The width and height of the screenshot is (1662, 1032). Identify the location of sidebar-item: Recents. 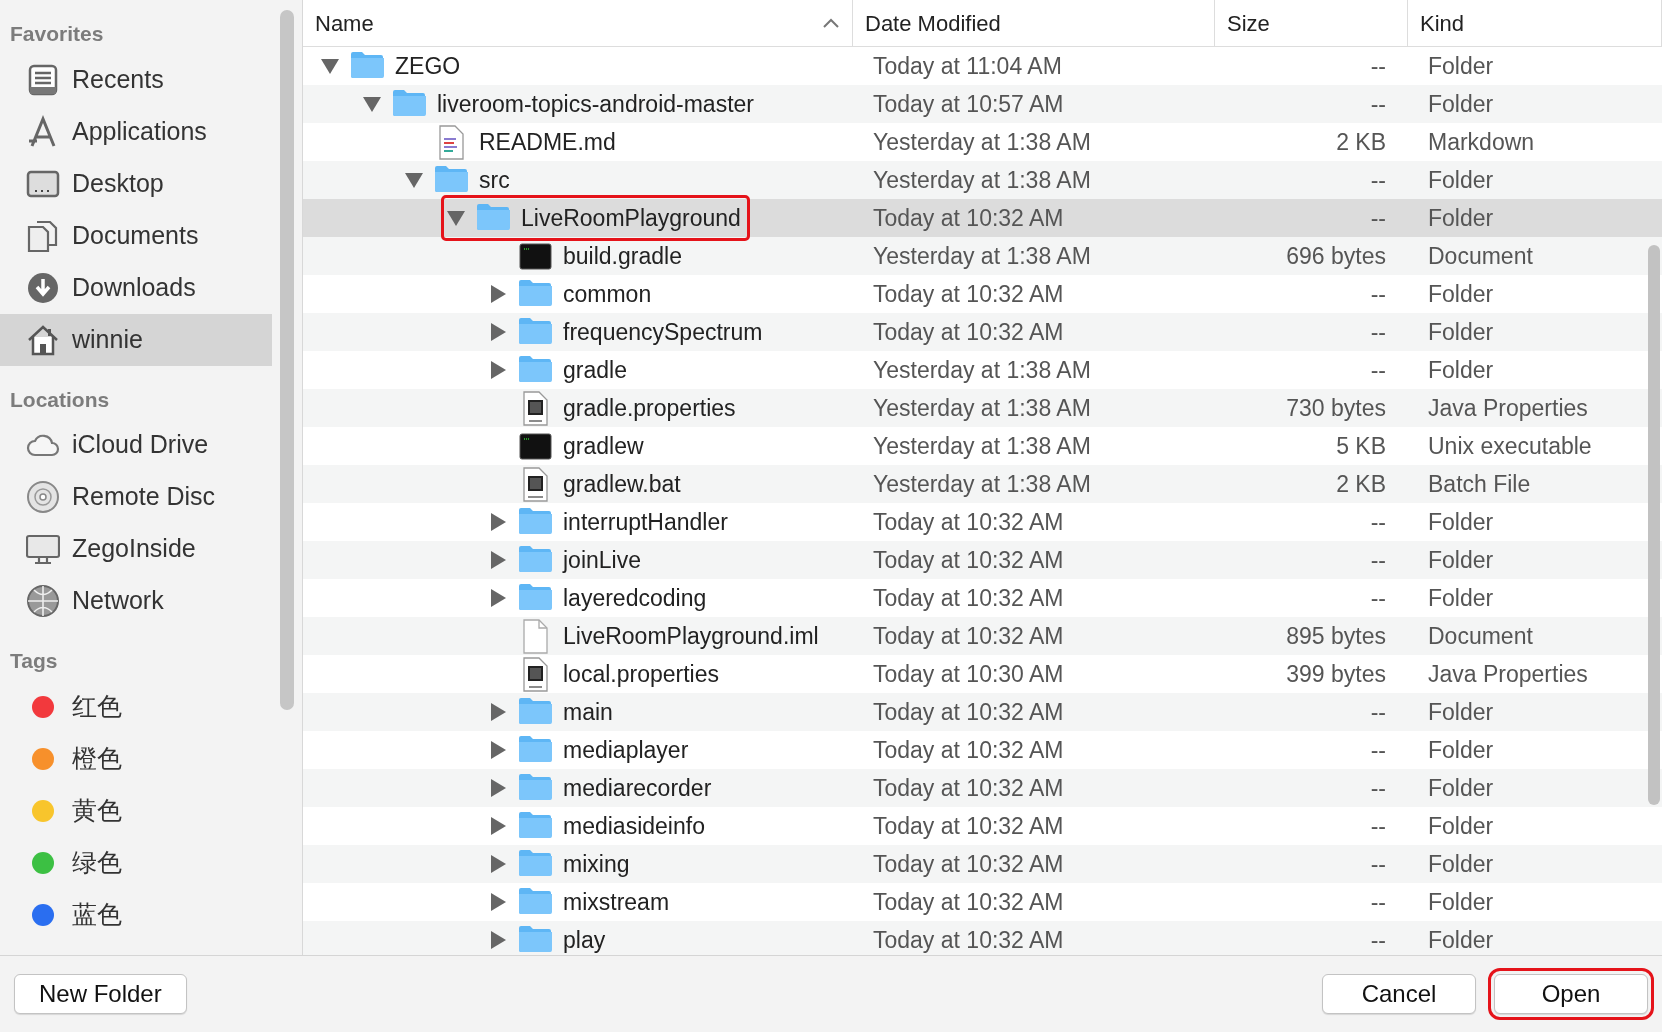
(136, 79).